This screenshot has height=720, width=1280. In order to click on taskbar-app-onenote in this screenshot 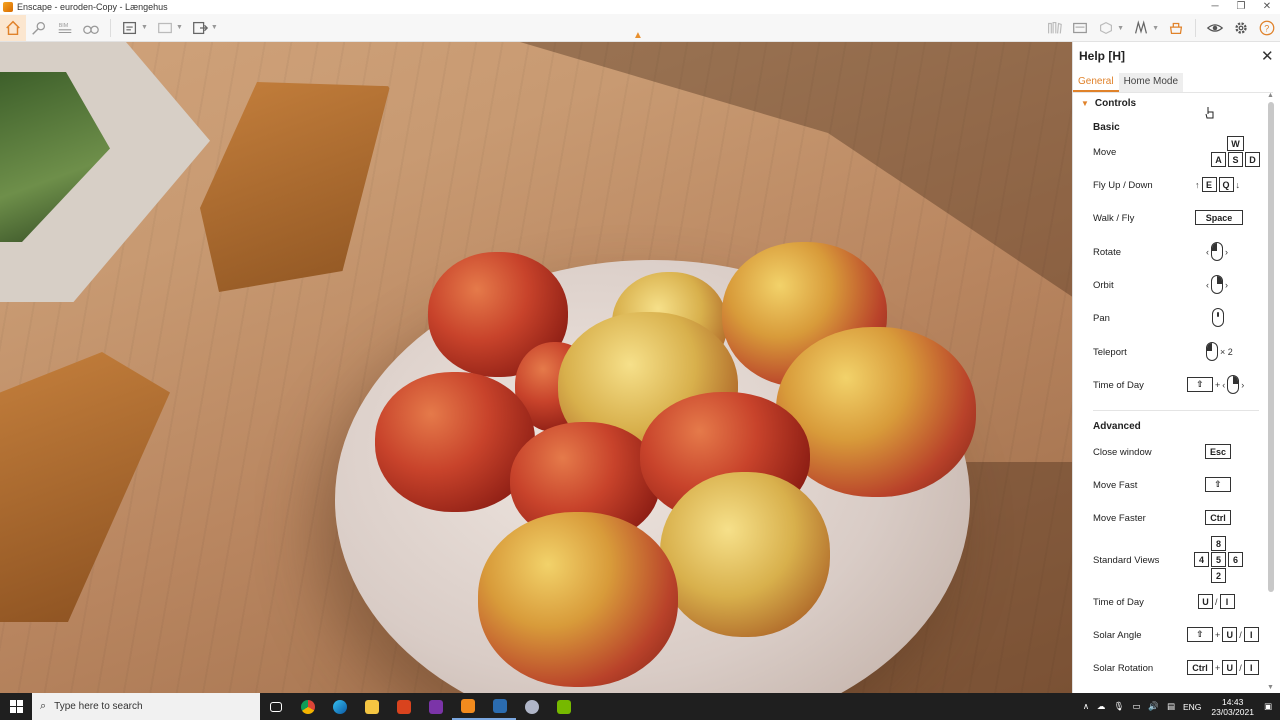, I will do `click(436, 706)`.